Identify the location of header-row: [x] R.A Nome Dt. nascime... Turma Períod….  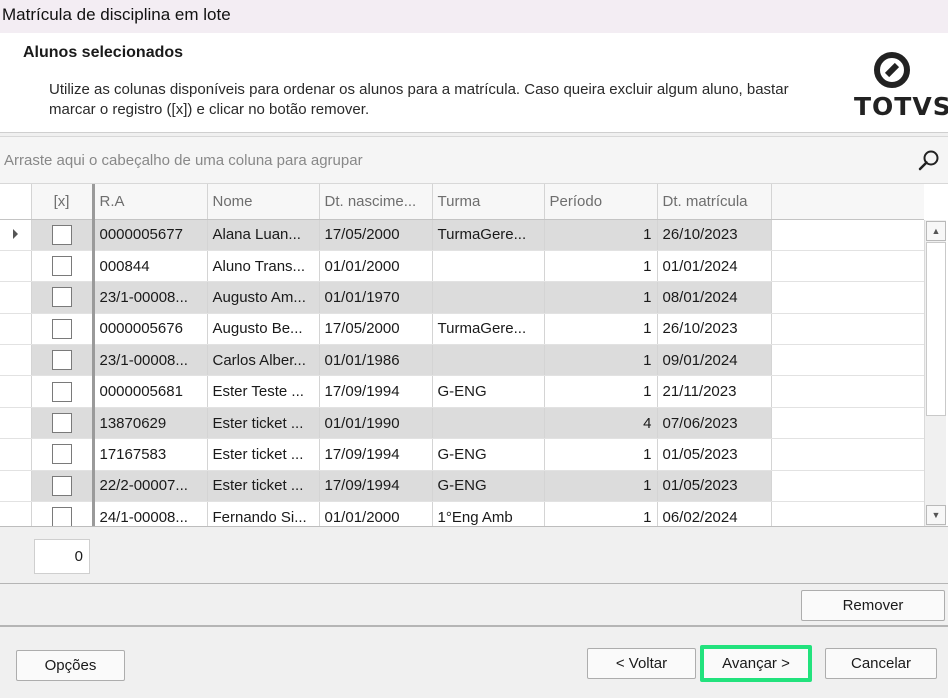
(462, 202).